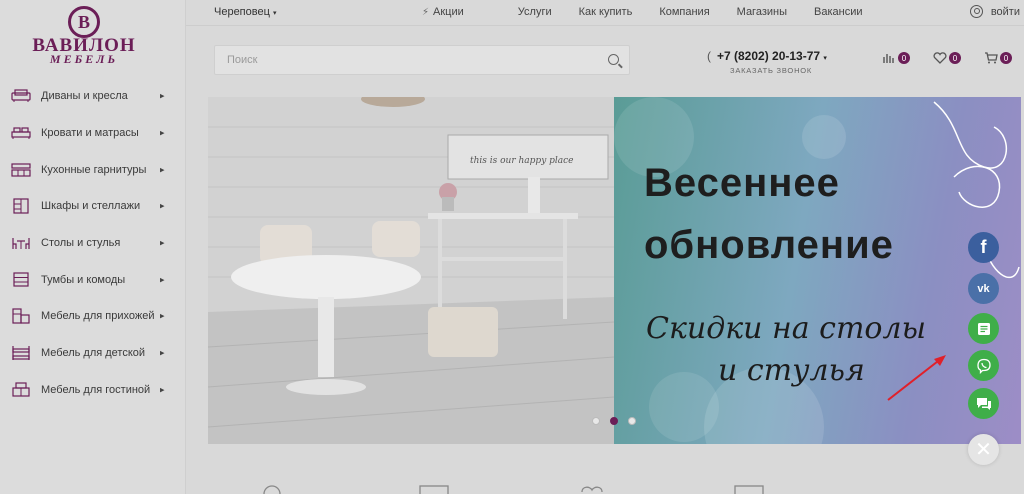 Image resolution: width=1024 pixels, height=494 pixels. I want to click on menu-item-beds: Кровати и матрасы ▸, so click(93, 133).